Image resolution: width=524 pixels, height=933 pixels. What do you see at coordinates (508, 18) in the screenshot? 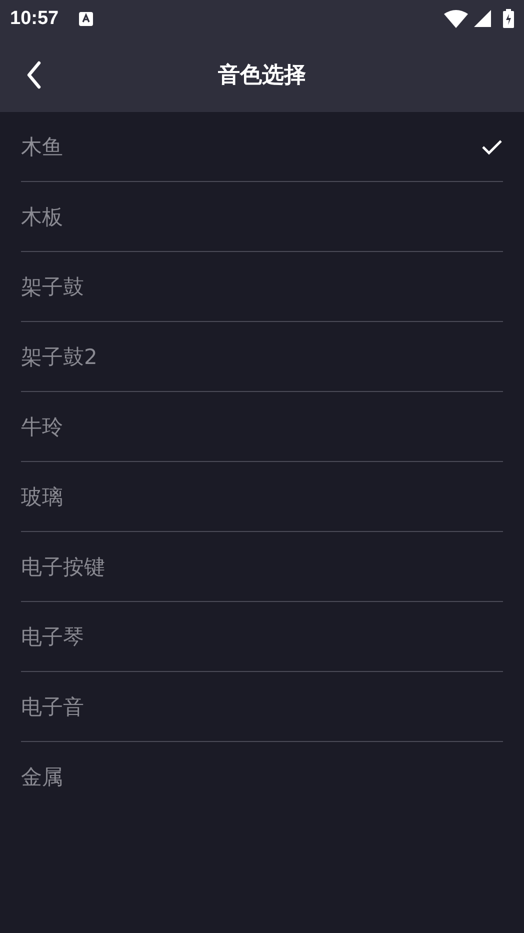
I see `battery-icon` at bounding box center [508, 18].